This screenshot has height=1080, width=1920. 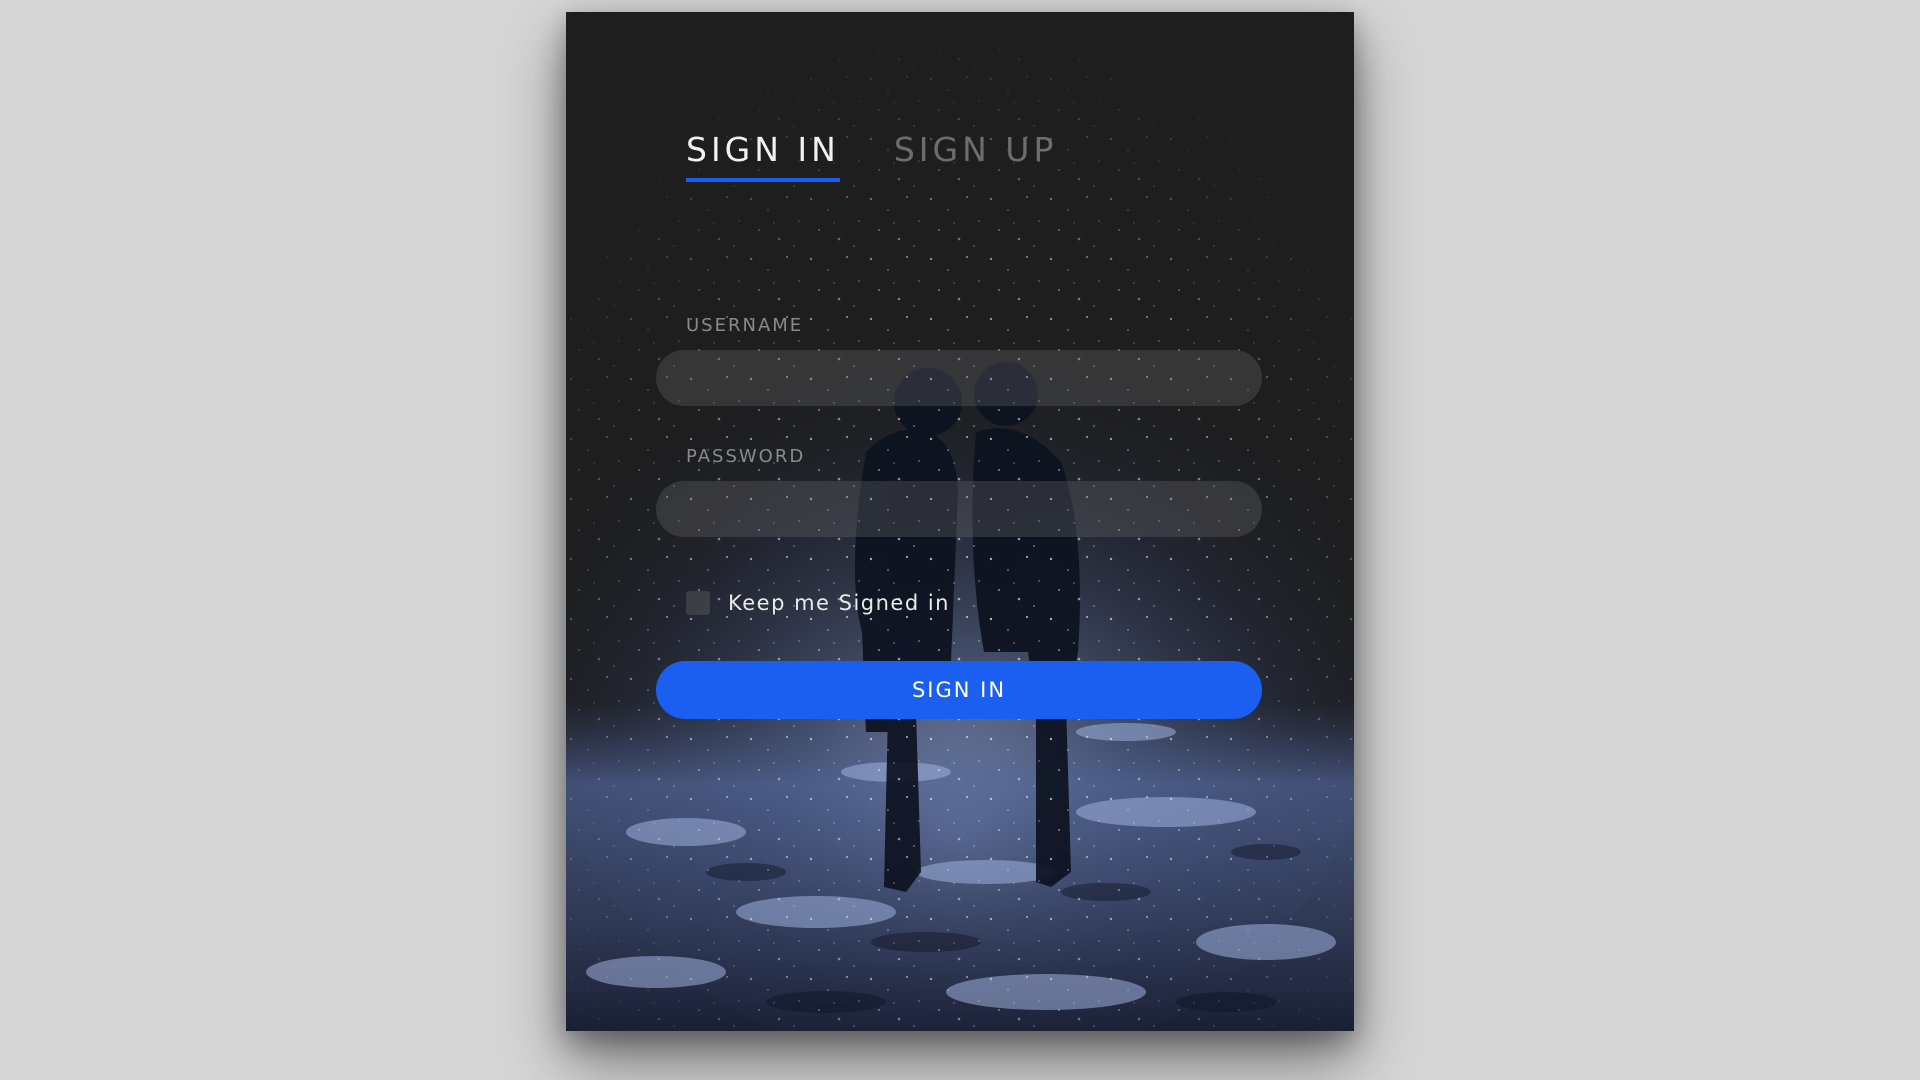 What do you see at coordinates (763, 156) in the screenshot?
I see `tab-sign-in: SIGN IN` at bounding box center [763, 156].